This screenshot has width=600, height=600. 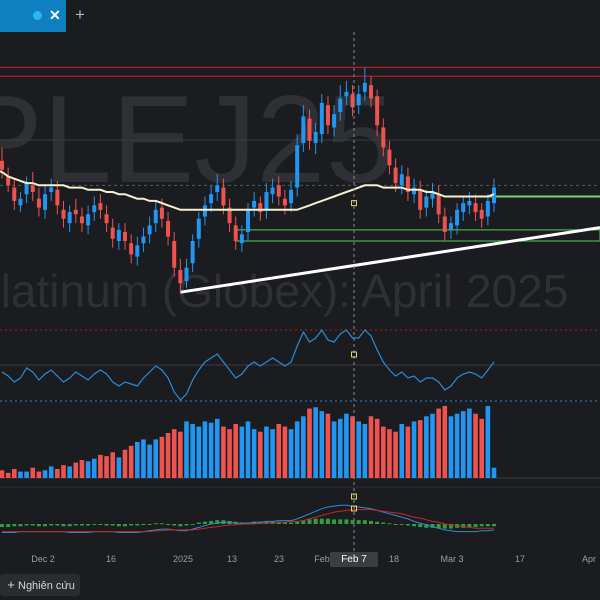 I want to click on x-axis-tick-label: Dec 2, so click(x=43, y=559).